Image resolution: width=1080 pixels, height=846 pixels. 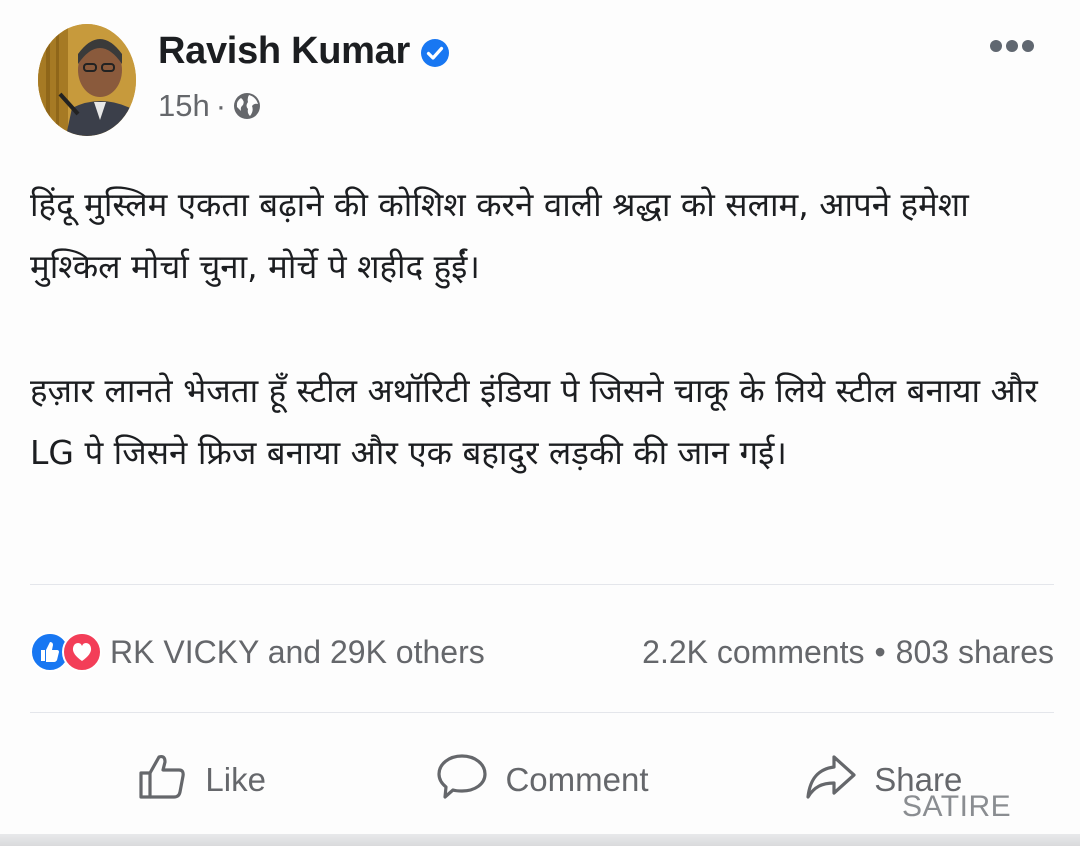 What do you see at coordinates (577, 779) in the screenshot?
I see `comment-label: Comment` at bounding box center [577, 779].